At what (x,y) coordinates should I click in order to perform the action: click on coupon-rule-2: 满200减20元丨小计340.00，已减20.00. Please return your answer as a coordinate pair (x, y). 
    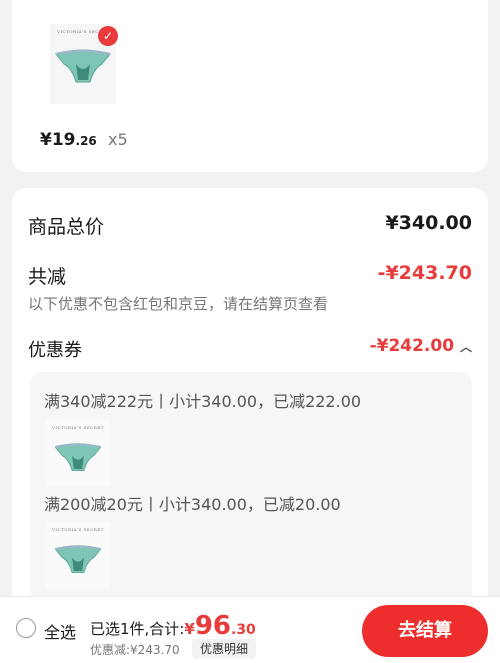
    Looking at the image, I should click on (192, 504).